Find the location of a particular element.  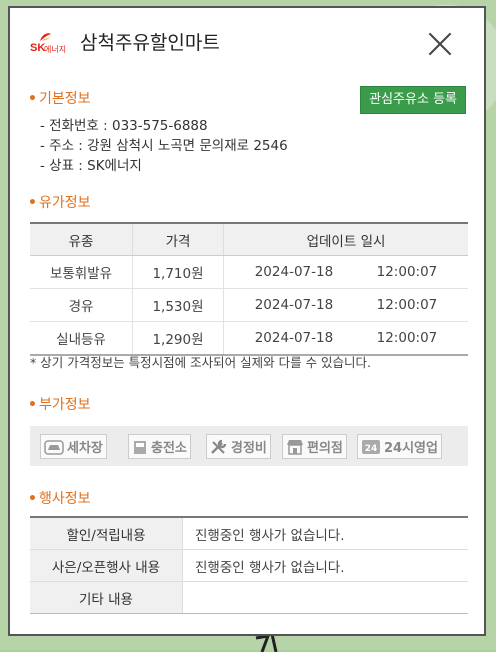

wrench-icon is located at coordinates (219, 446).